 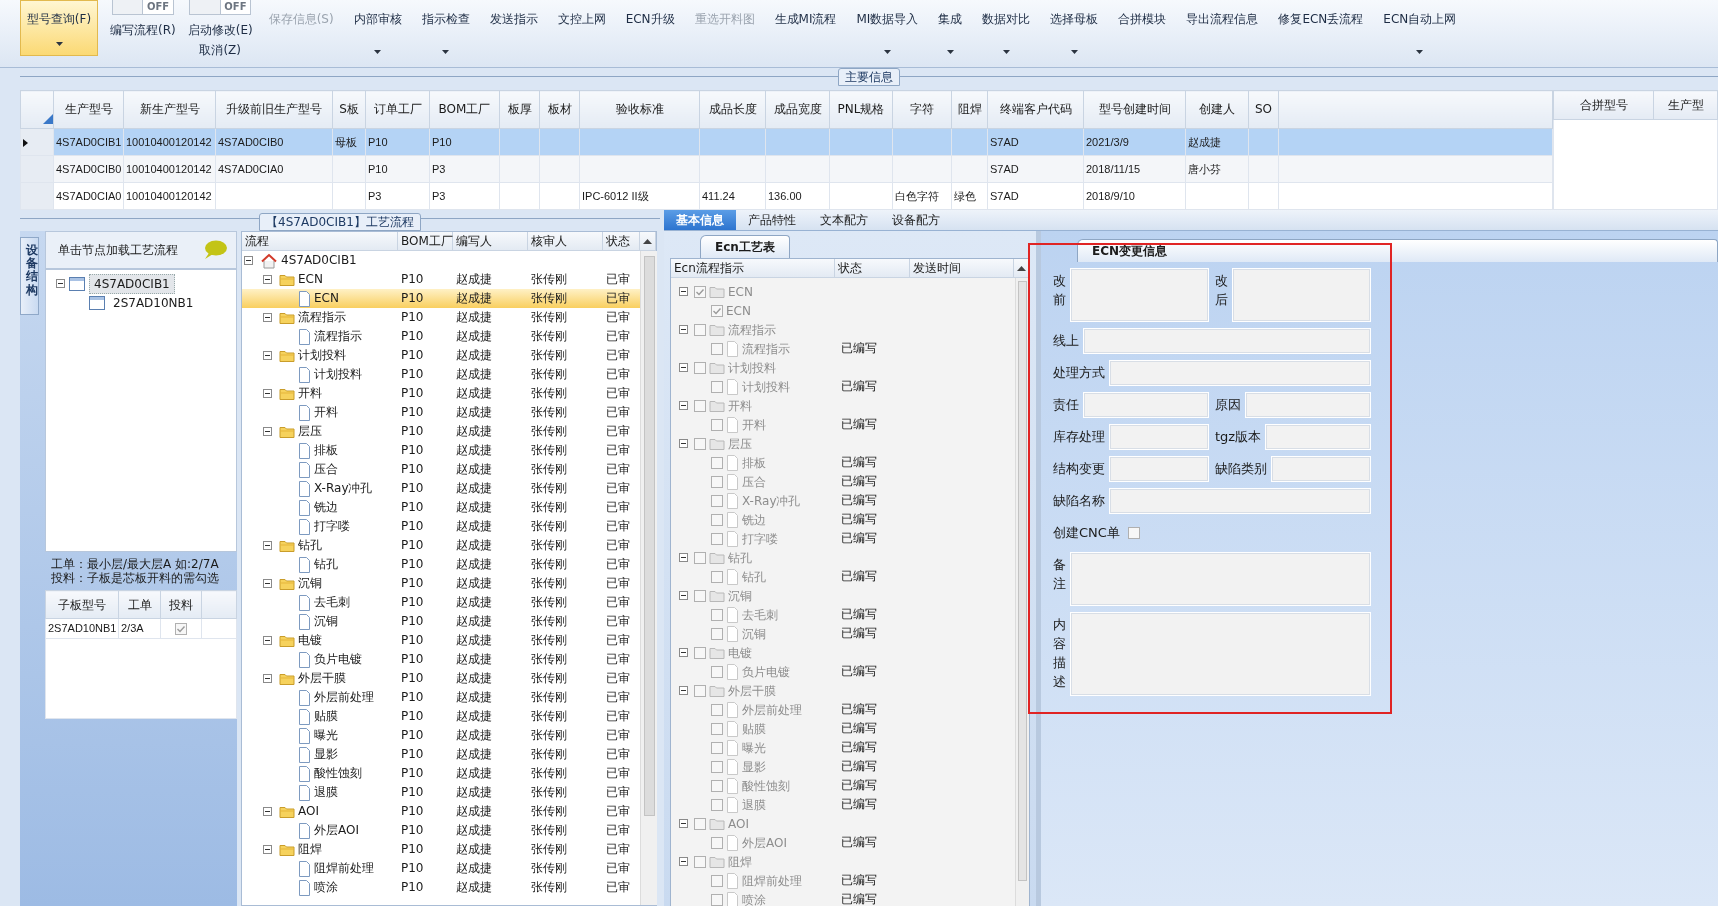 I want to click on tree-row: 层压 P10 赵成捷 张传刚 已审, so click(x=441, y=431).